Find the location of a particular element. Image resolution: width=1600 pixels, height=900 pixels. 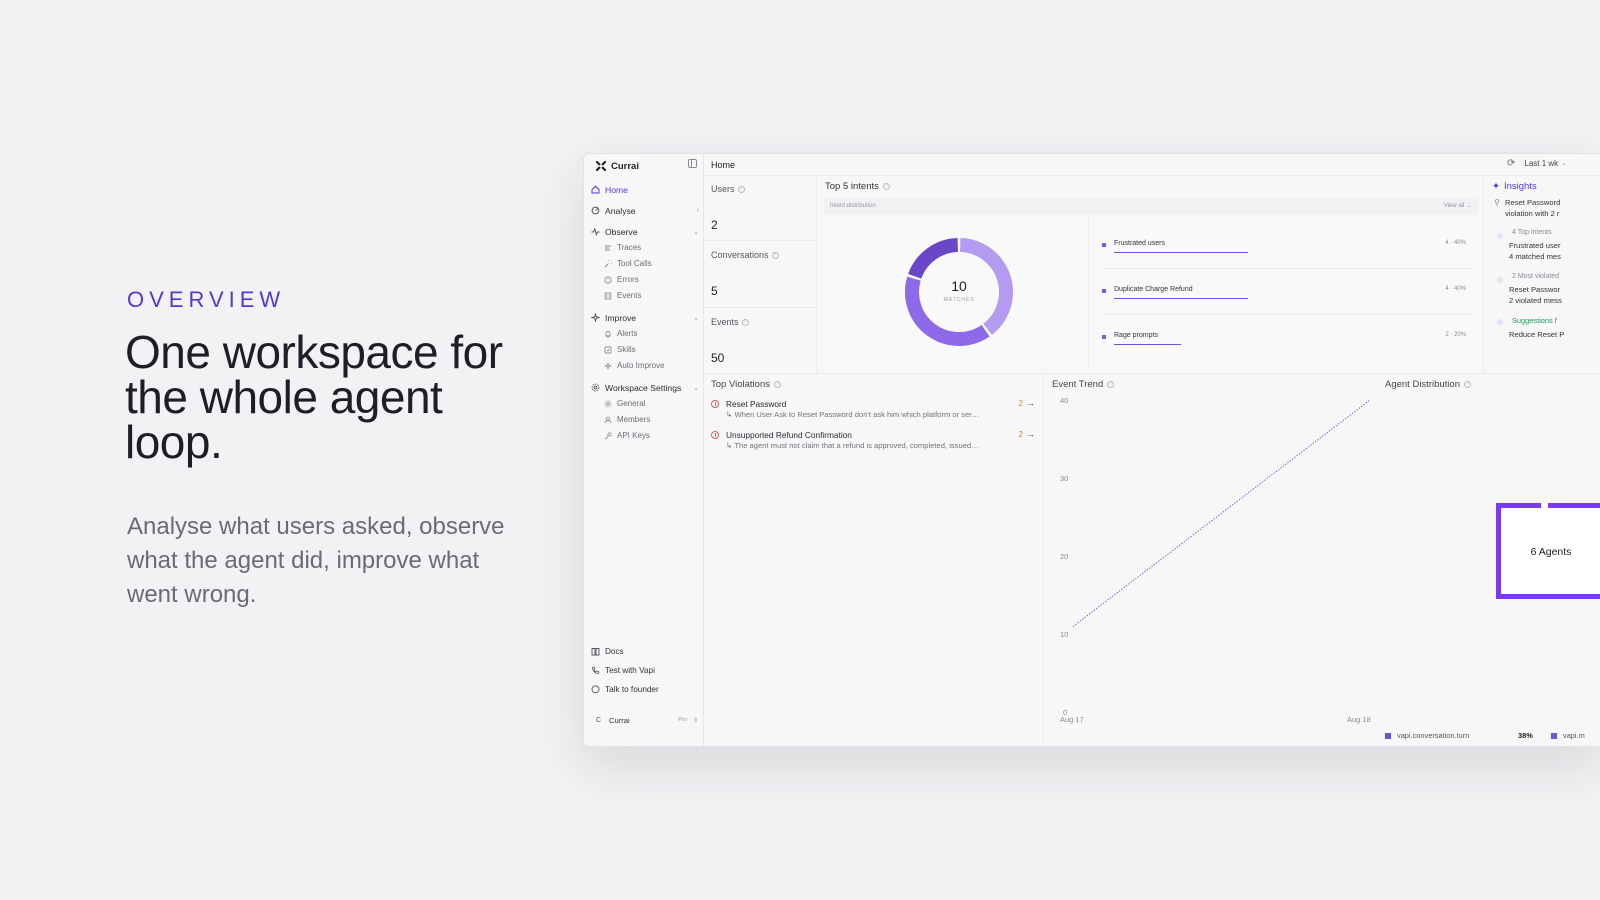

view-all-link: View all → is located at coordinates (1458, 206).